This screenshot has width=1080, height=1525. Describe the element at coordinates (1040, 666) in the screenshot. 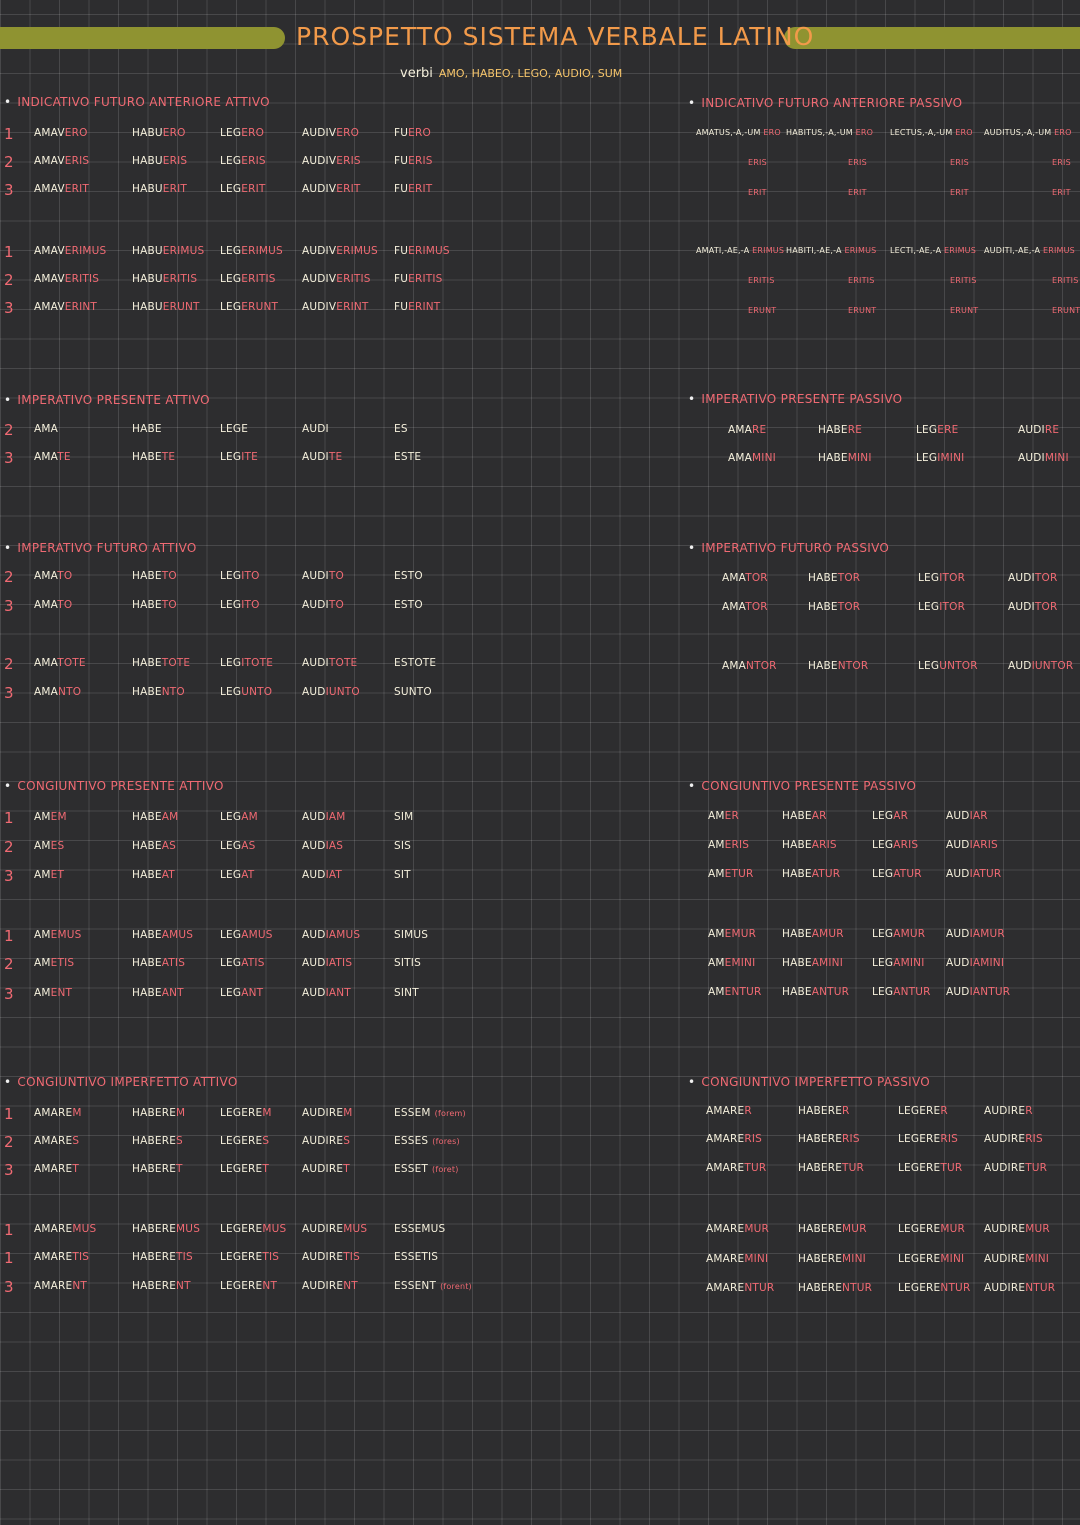

I see `verb-form-cell: AUDIUNTOR` at that location.